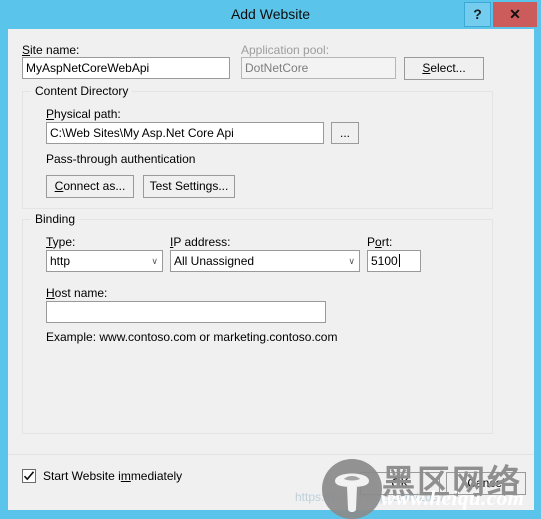 The image size is (541, 519). What do you see at coordinates (126, 68) in the screenshot?
I see `site-name-input: MyAspNetCoreWebApi` at bounding box center [126, 68].